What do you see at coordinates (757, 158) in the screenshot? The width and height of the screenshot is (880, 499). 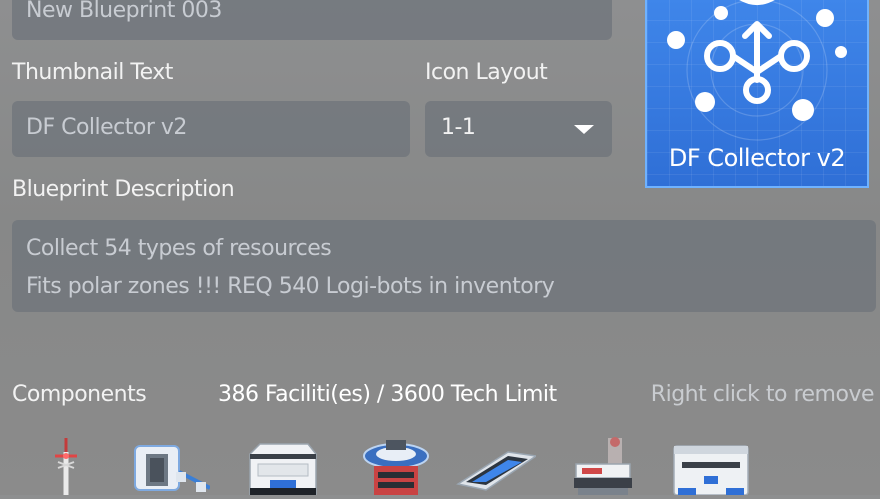 I see `thumbnail-caption: DF Collector v2` at bounding box center [757, 158].